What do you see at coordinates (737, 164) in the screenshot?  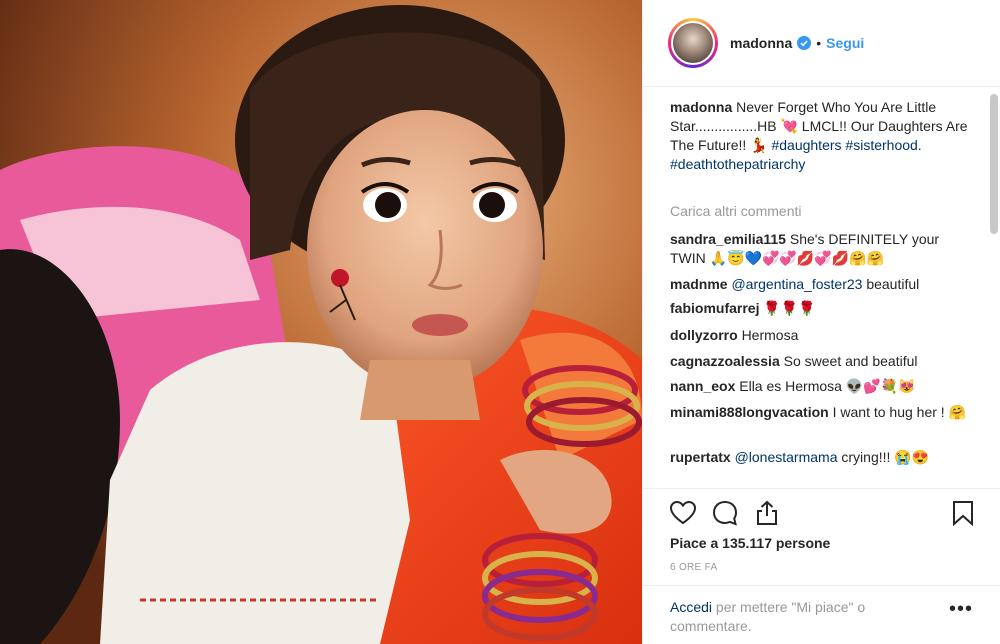 I see `hashtag-deathtothepatriarchy: #deathtothepatriarchy` at bounding box center [737, 164].